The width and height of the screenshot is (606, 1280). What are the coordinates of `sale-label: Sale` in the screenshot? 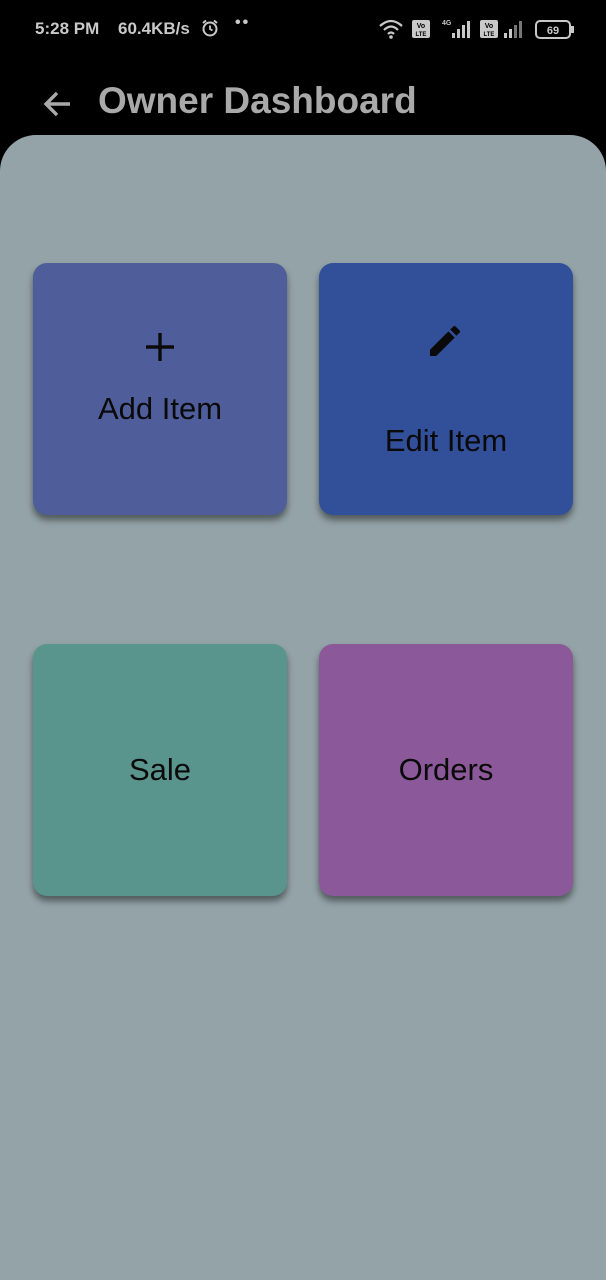 It's located at (160, 769).